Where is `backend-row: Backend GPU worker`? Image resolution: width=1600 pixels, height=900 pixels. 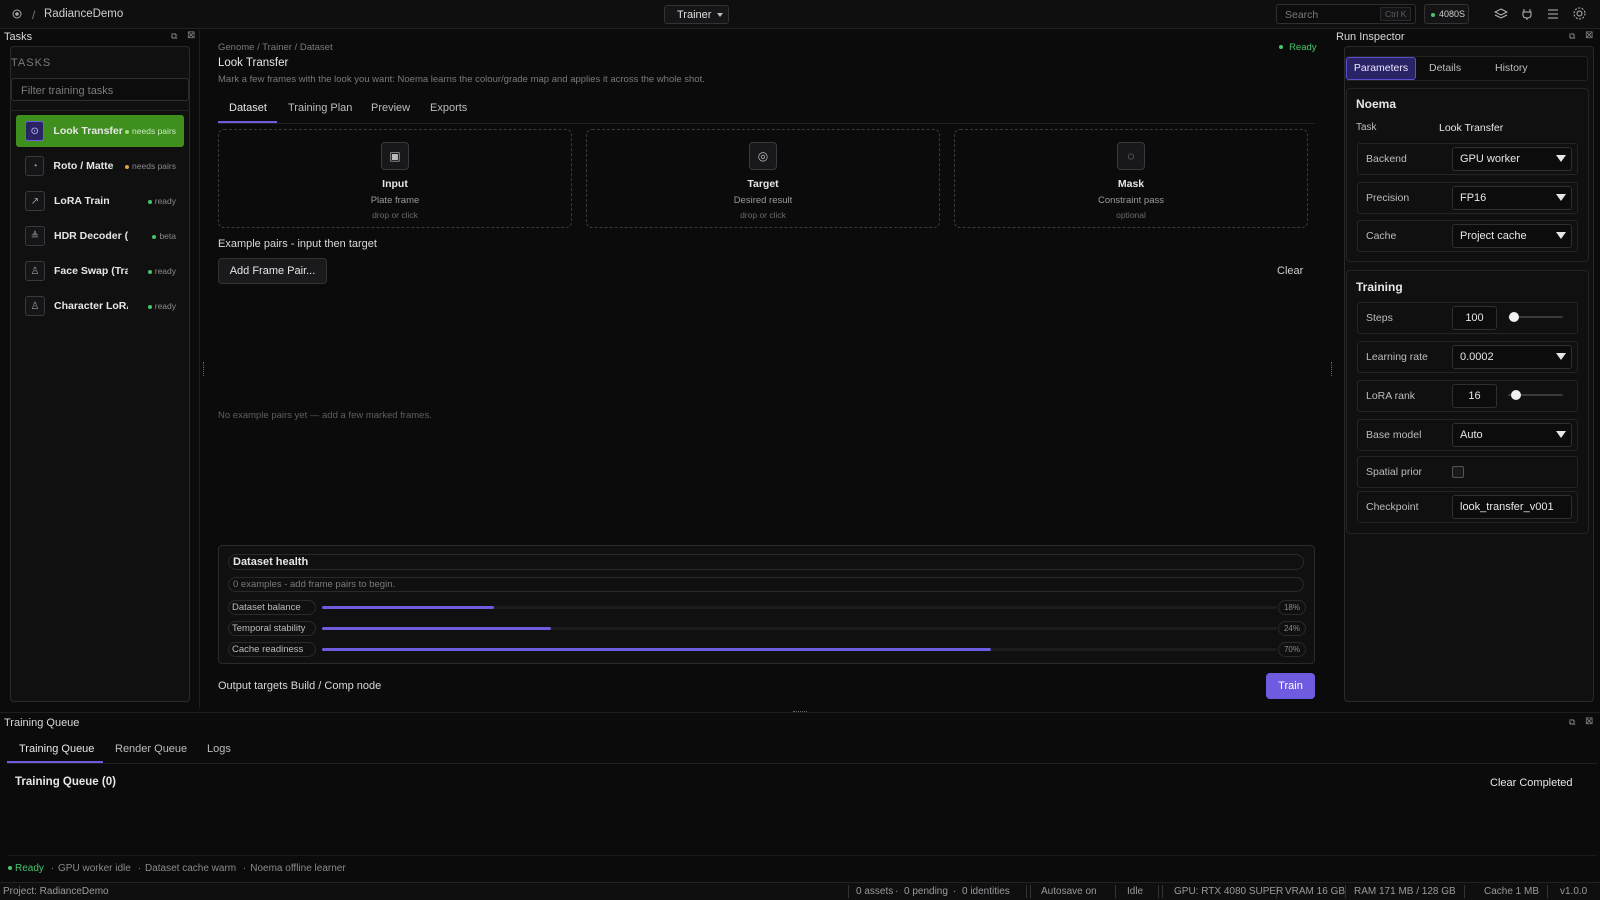 backend-row: Backend GPU worker is located at coordinates (1467, 159).